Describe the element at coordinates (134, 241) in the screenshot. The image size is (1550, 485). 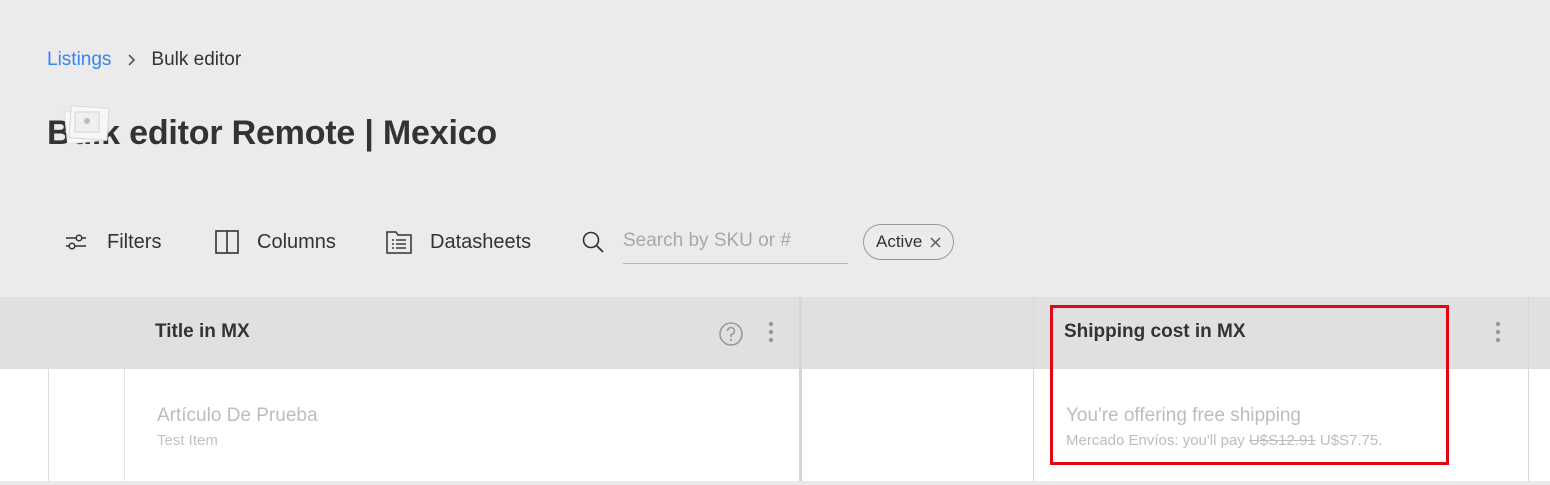
I see `filters-label: Filters` at that location.